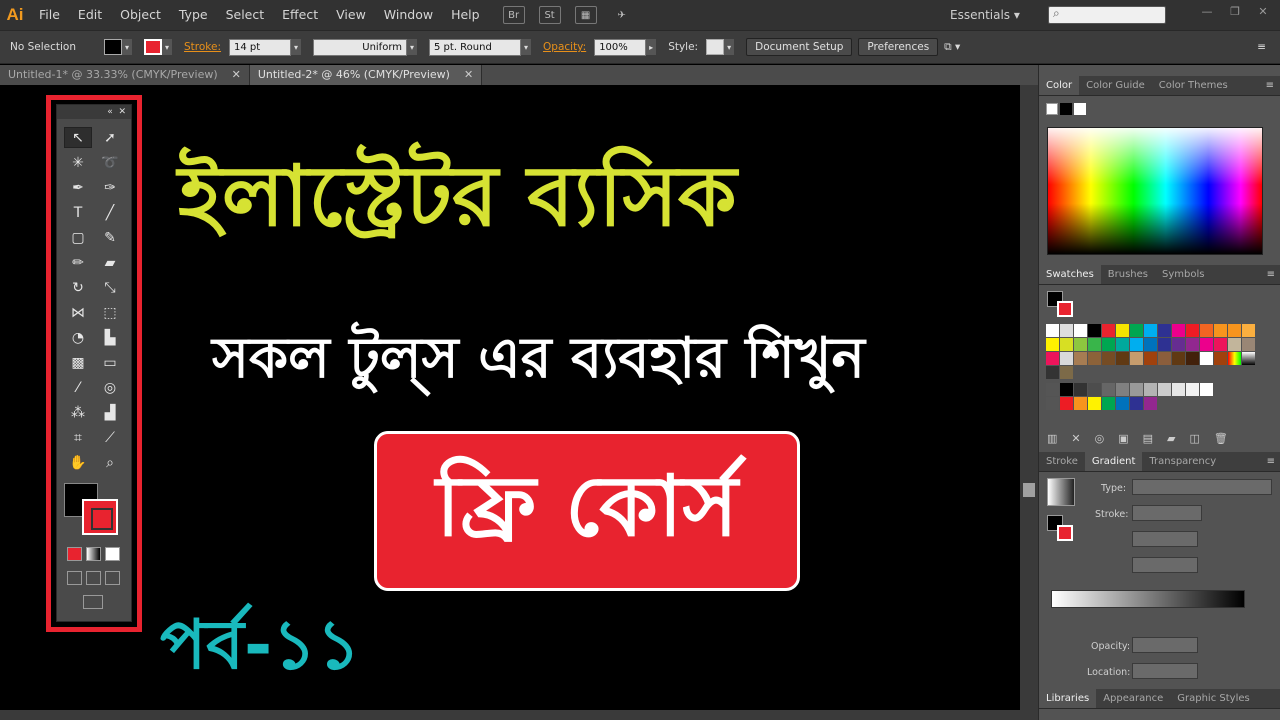 The width and height of the screenshot is (1280, 720). Describe the element at coordinates (412, 47) in the screenshot. I see `profile-dropdown-icon: ▾` at that location.